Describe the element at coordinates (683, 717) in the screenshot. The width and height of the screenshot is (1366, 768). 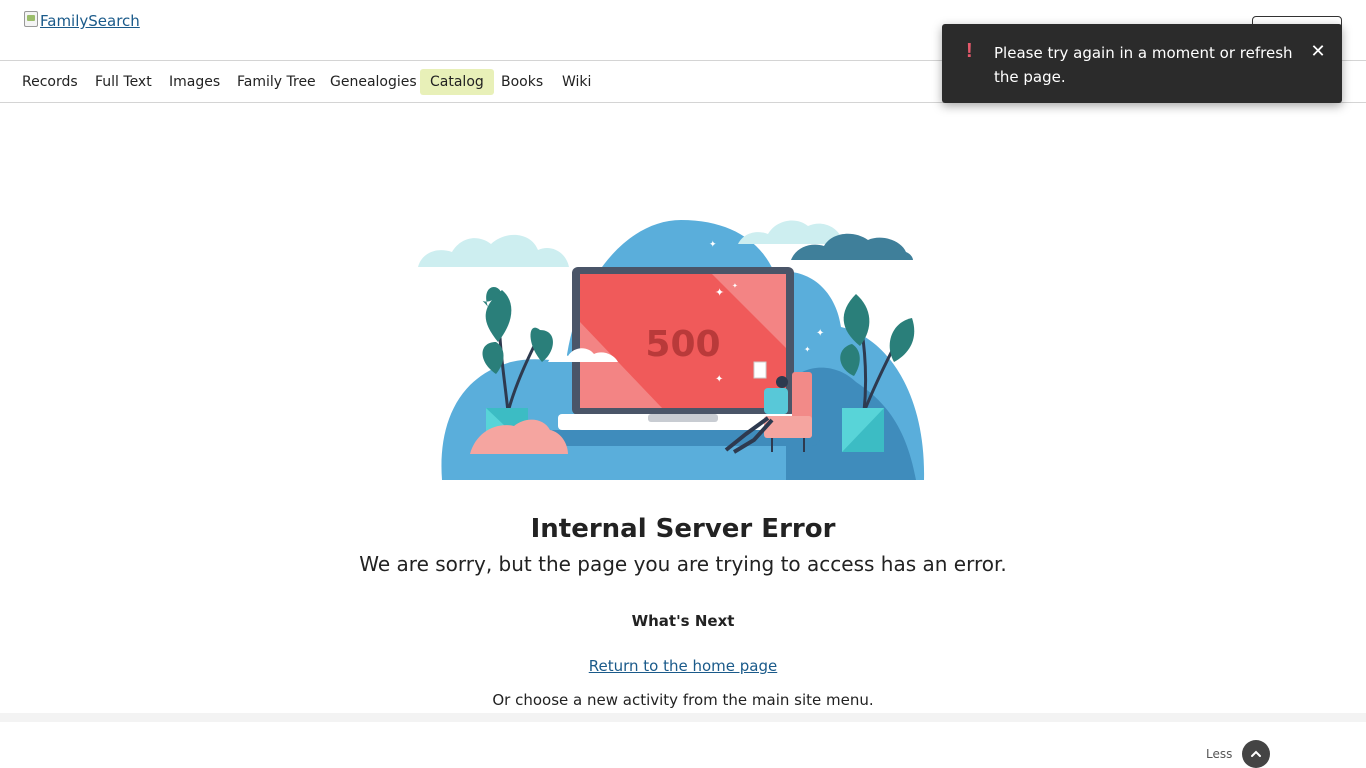
I see `footer-band` at that location.